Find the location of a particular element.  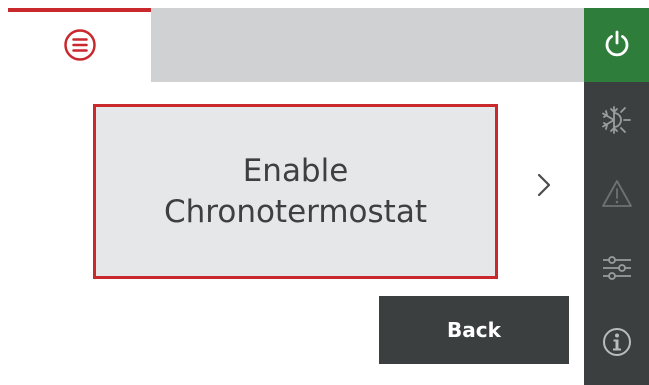

option-label: Enable Chronotermostat is located at coordinates (295, 191).